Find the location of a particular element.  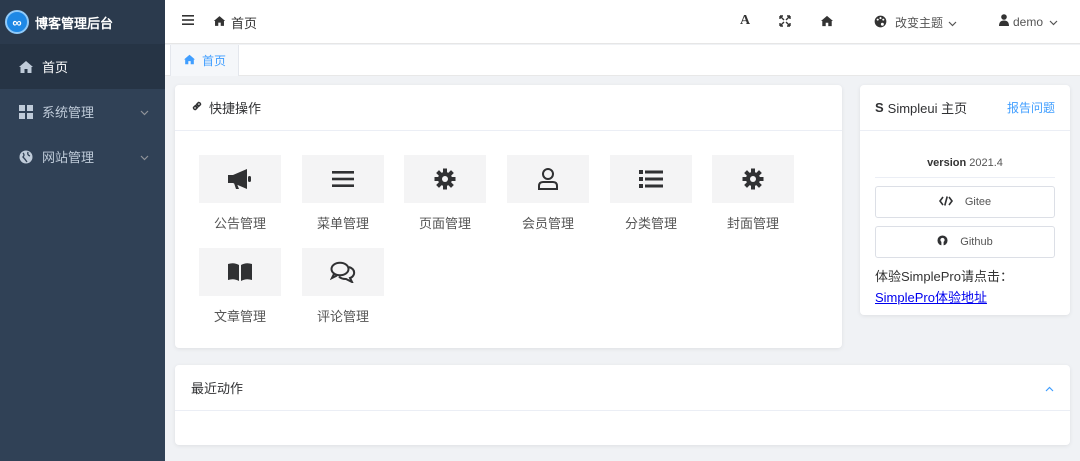

app-title: 博客管理后台 is located at coordinates (74, 23).